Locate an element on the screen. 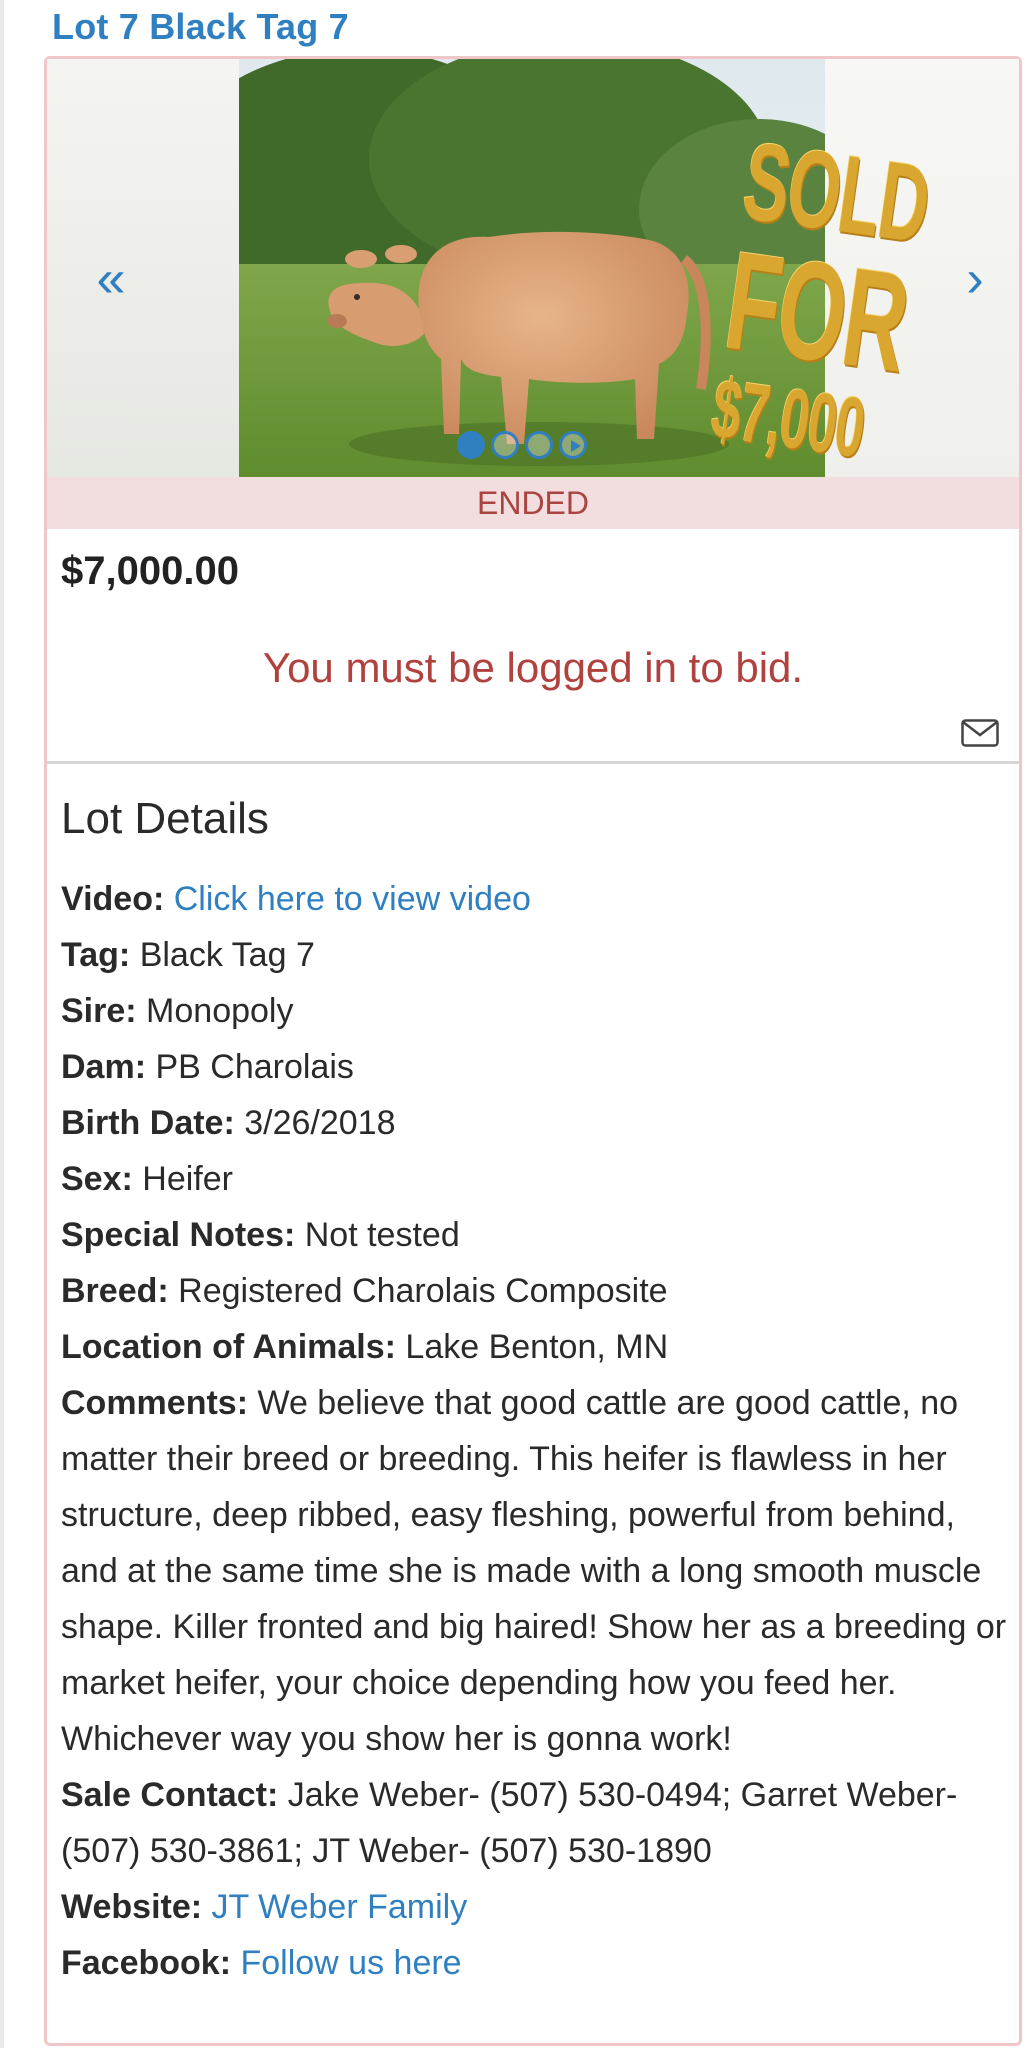 Image resolution: width=1031 pixels, height=2048 pixels. page-left-border is located at coordinates (2, 1024).